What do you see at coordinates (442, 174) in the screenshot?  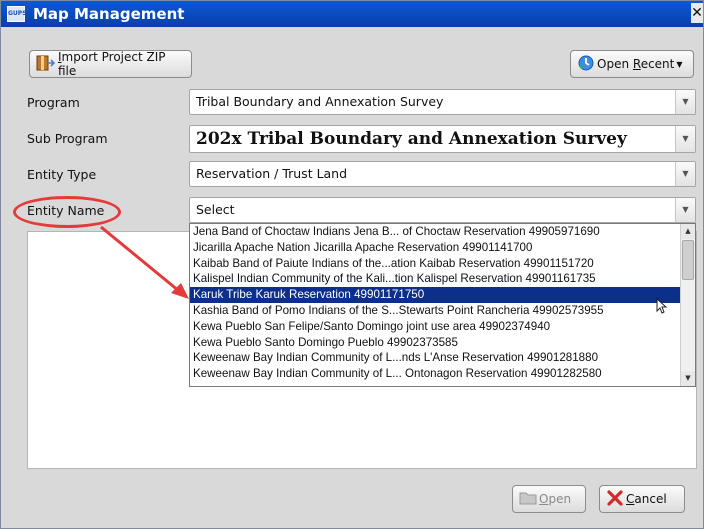 I see `entity-type-select: Reservation / Trust Land ▼` at bounding box center [442, 174].